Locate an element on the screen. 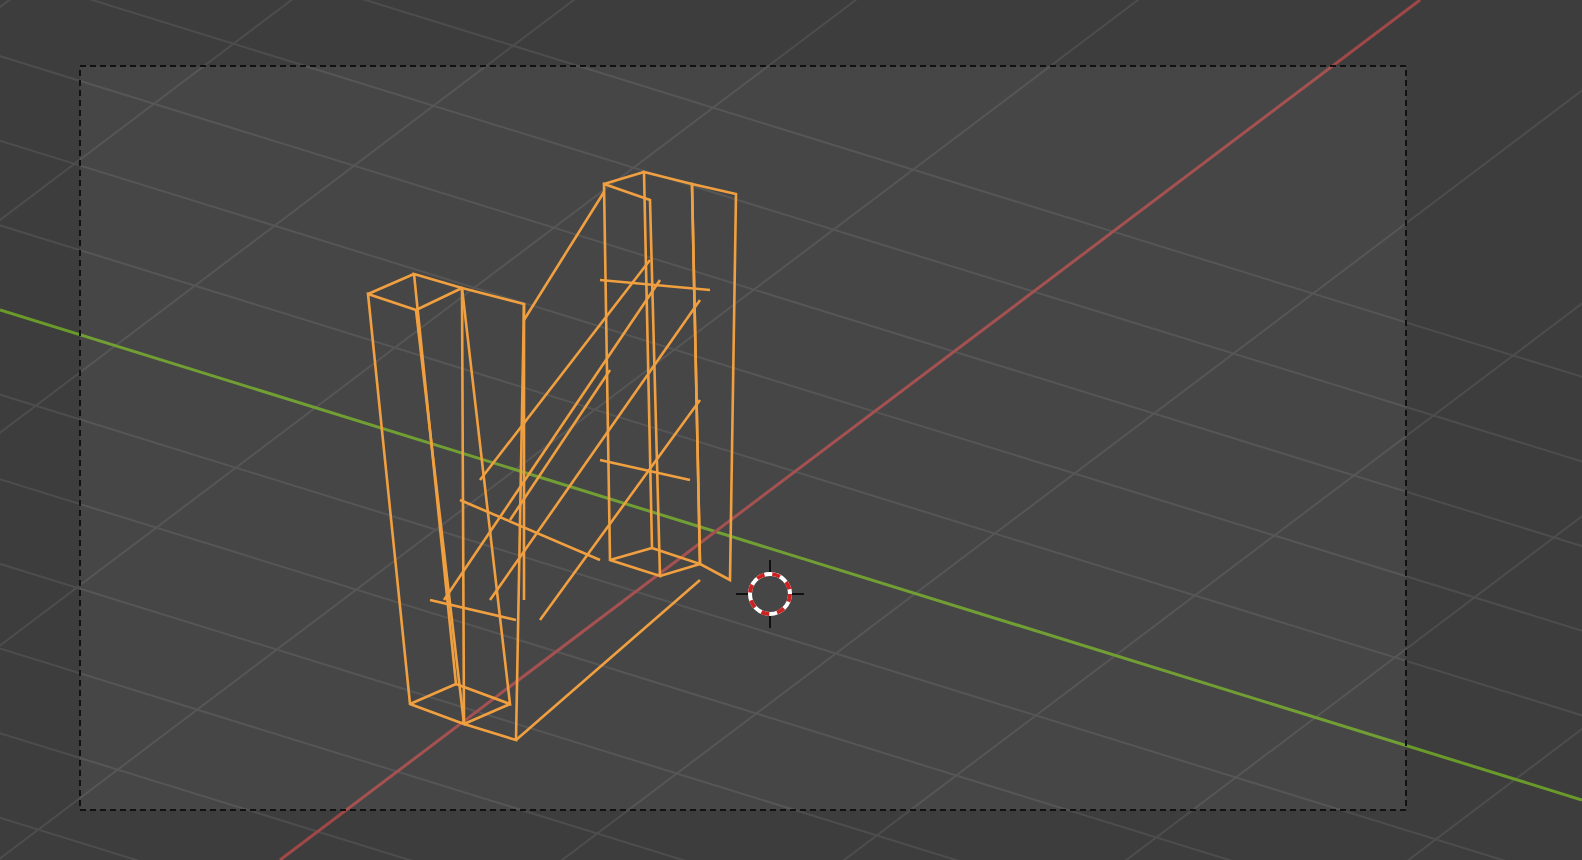 Image resolution: width=1582 pixels, height=860 pixels. 3d-cursor-icon is located at coordinates (770, 594).